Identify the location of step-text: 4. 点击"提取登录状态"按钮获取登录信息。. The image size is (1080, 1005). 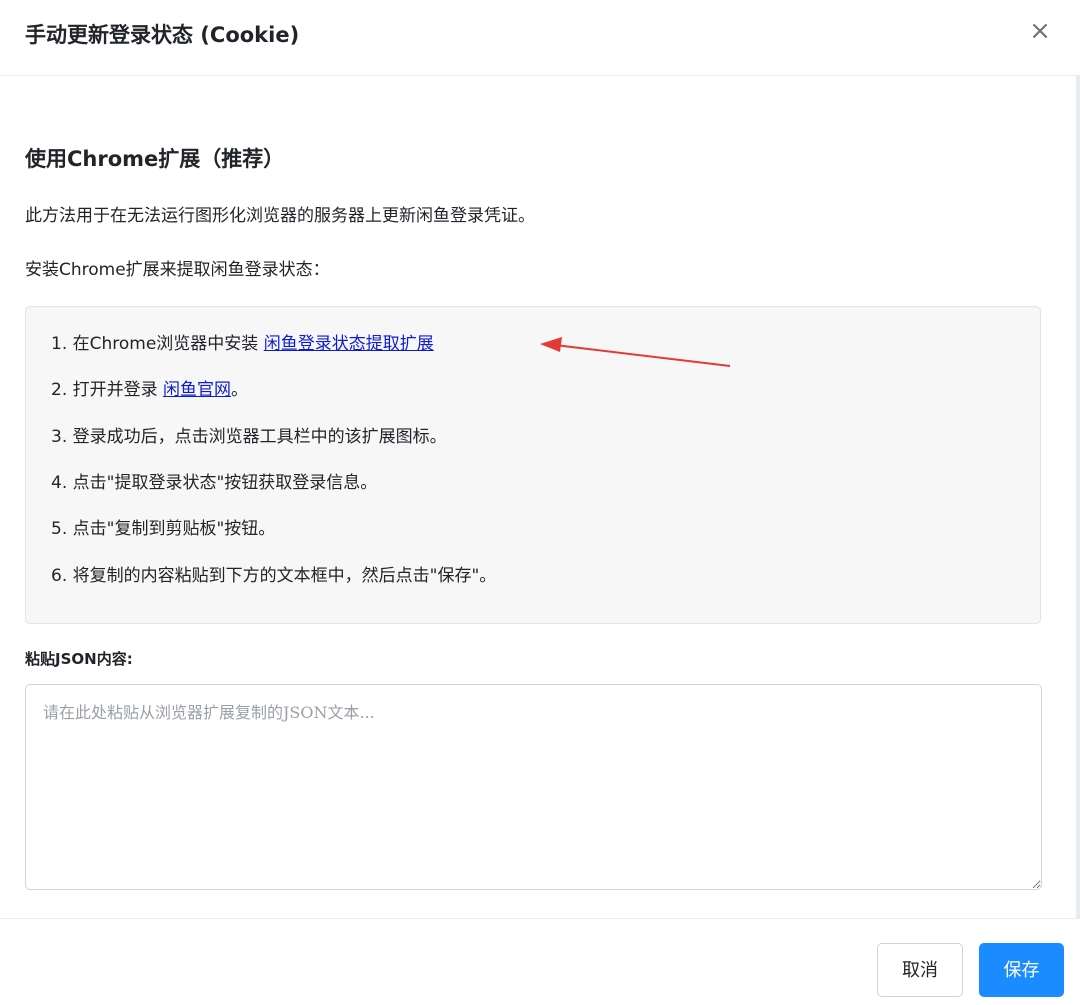
(214, 483).